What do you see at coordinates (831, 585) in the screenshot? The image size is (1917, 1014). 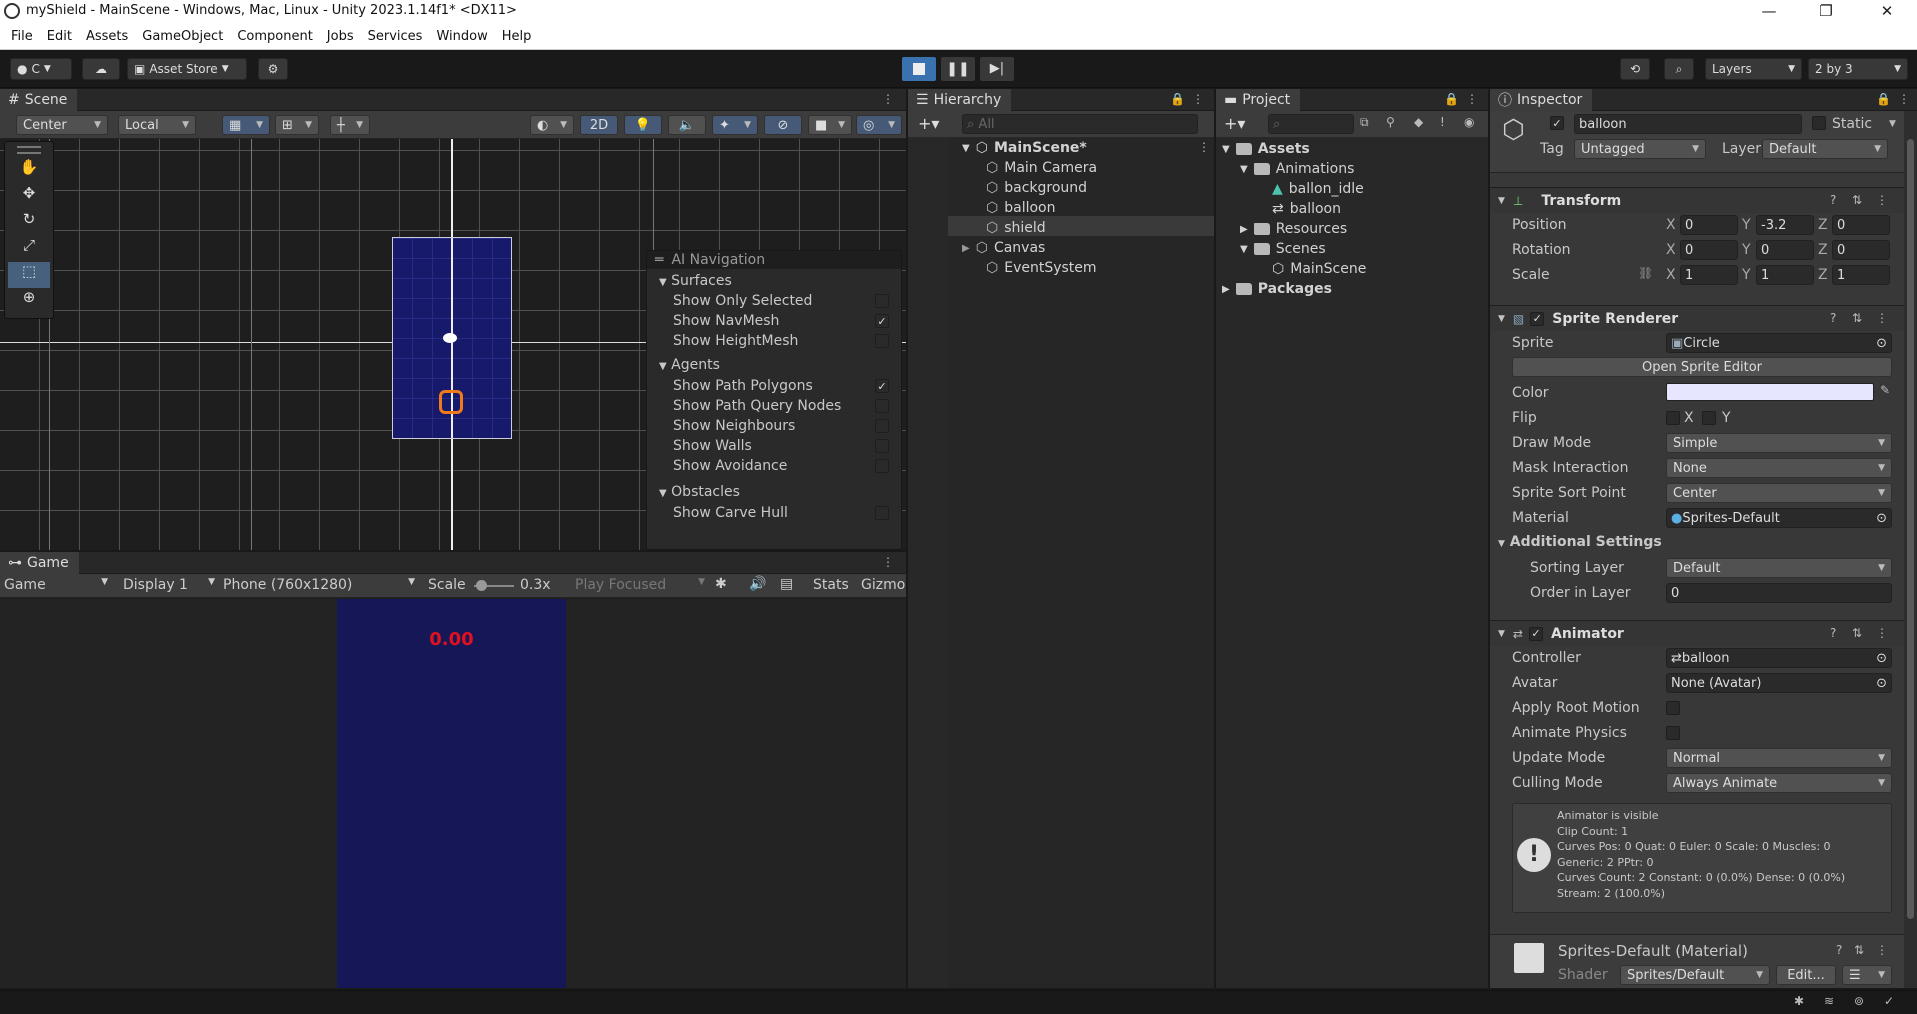 I see `stats-button: Stats` at bounding box center [831, 585].